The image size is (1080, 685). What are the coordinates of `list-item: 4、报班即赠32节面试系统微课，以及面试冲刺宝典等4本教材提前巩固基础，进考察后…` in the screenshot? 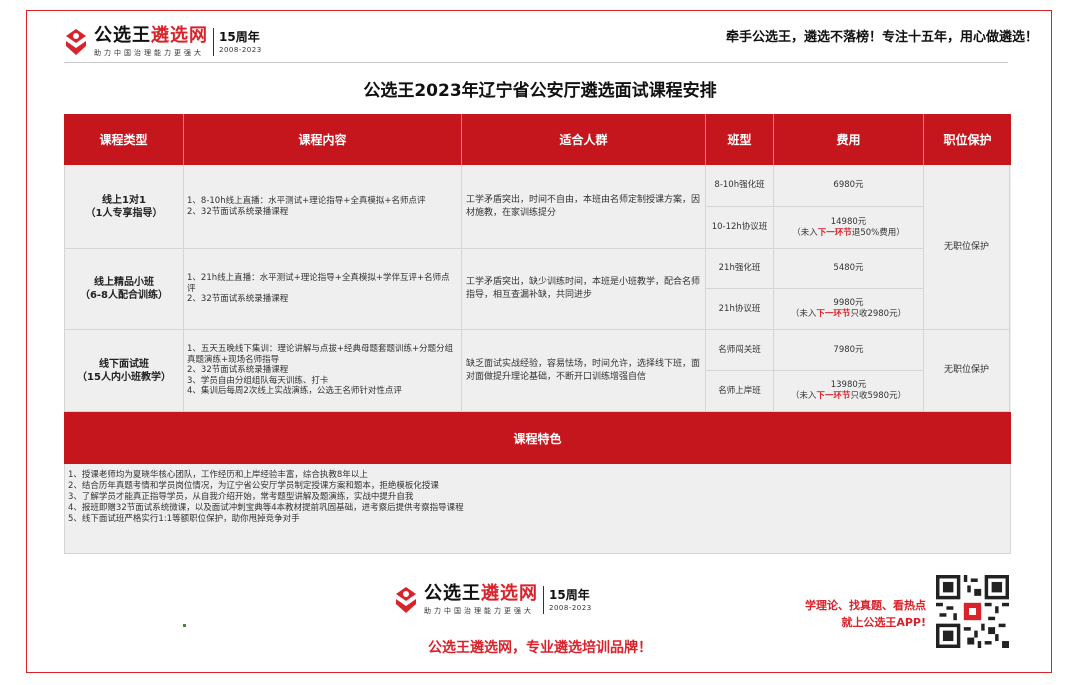 It's located at (266, 508).